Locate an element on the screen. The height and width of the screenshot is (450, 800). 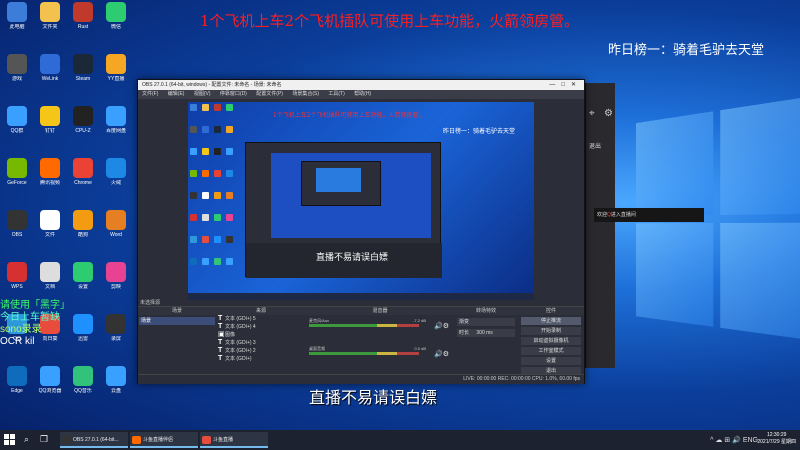
system-tray-icons: ^ ☁ ⊞ 🔊 ENG is located at coordinates (734, 440).